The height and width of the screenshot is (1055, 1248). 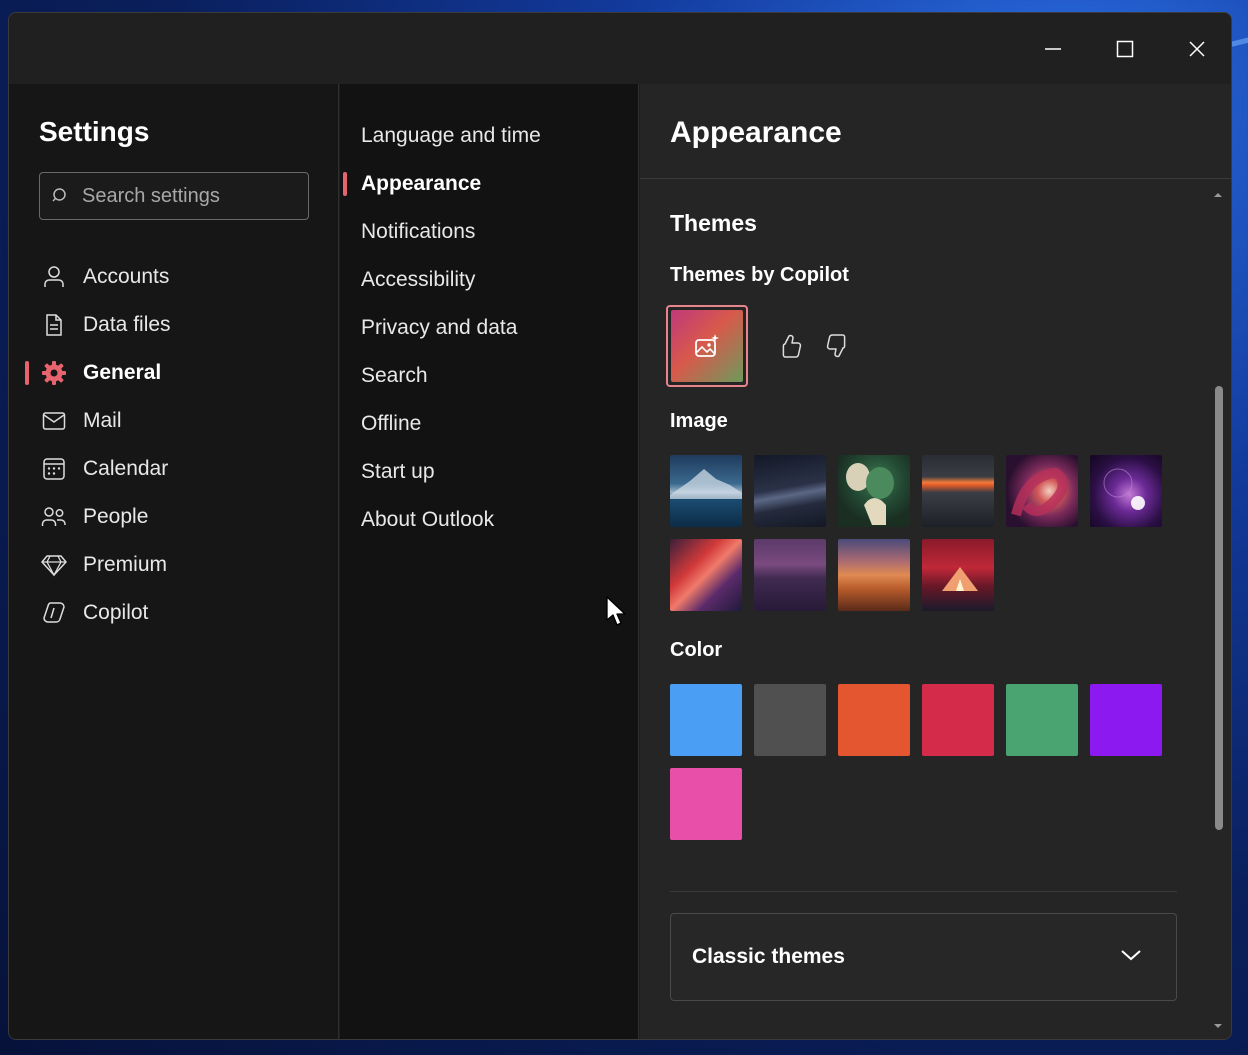 I want to click on nav-item-calendar: Calendar, so click(x=175, y=469).